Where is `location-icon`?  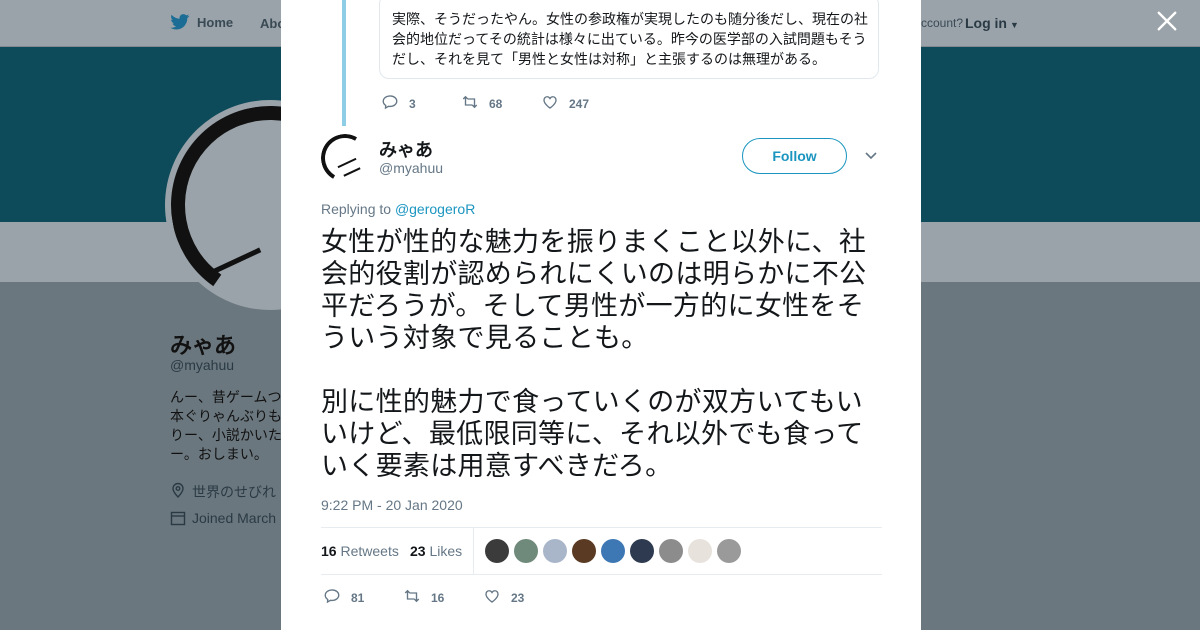 location-icon is located at coordinates (178, 492).